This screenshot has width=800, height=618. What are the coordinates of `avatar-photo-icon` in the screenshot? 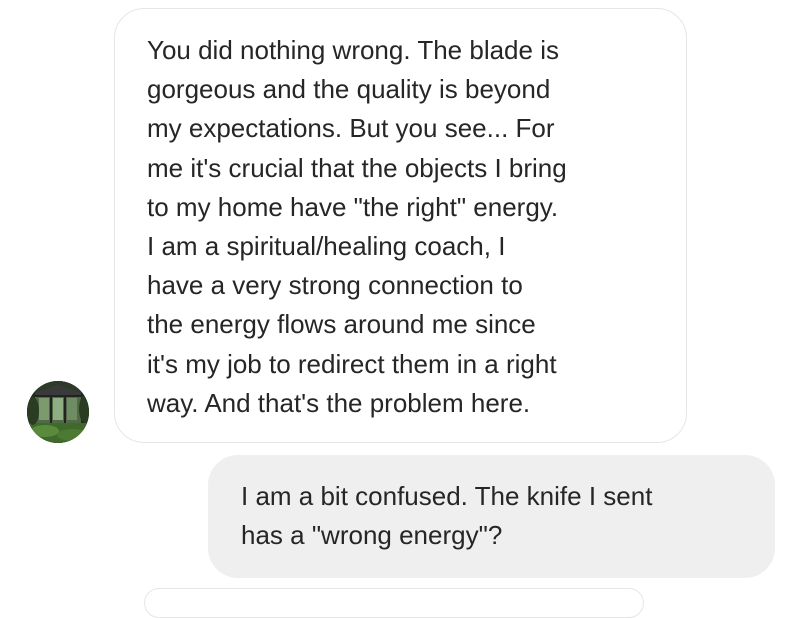 It's located at (58, 412).